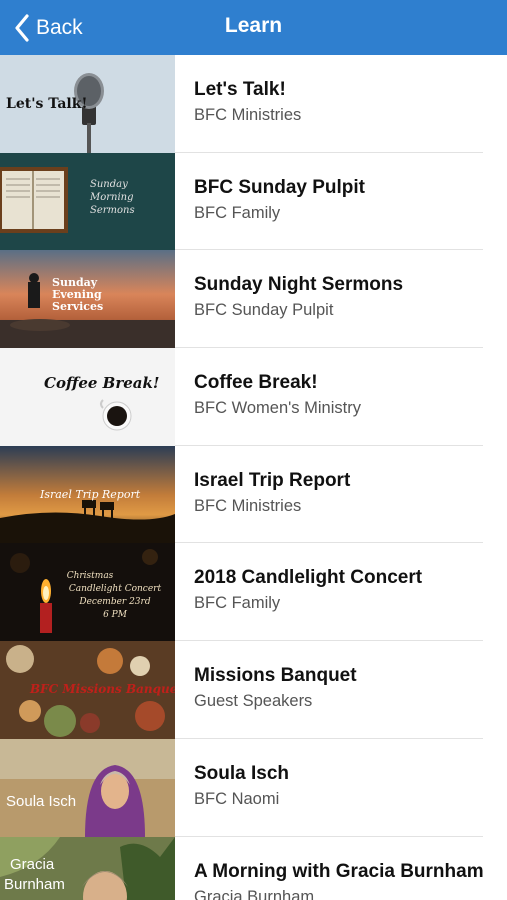 Image resolution: width=507 pixels, height=900 pixels. I want to click on thumbnail-image: Sunday Evening Services, so click(87, 299).